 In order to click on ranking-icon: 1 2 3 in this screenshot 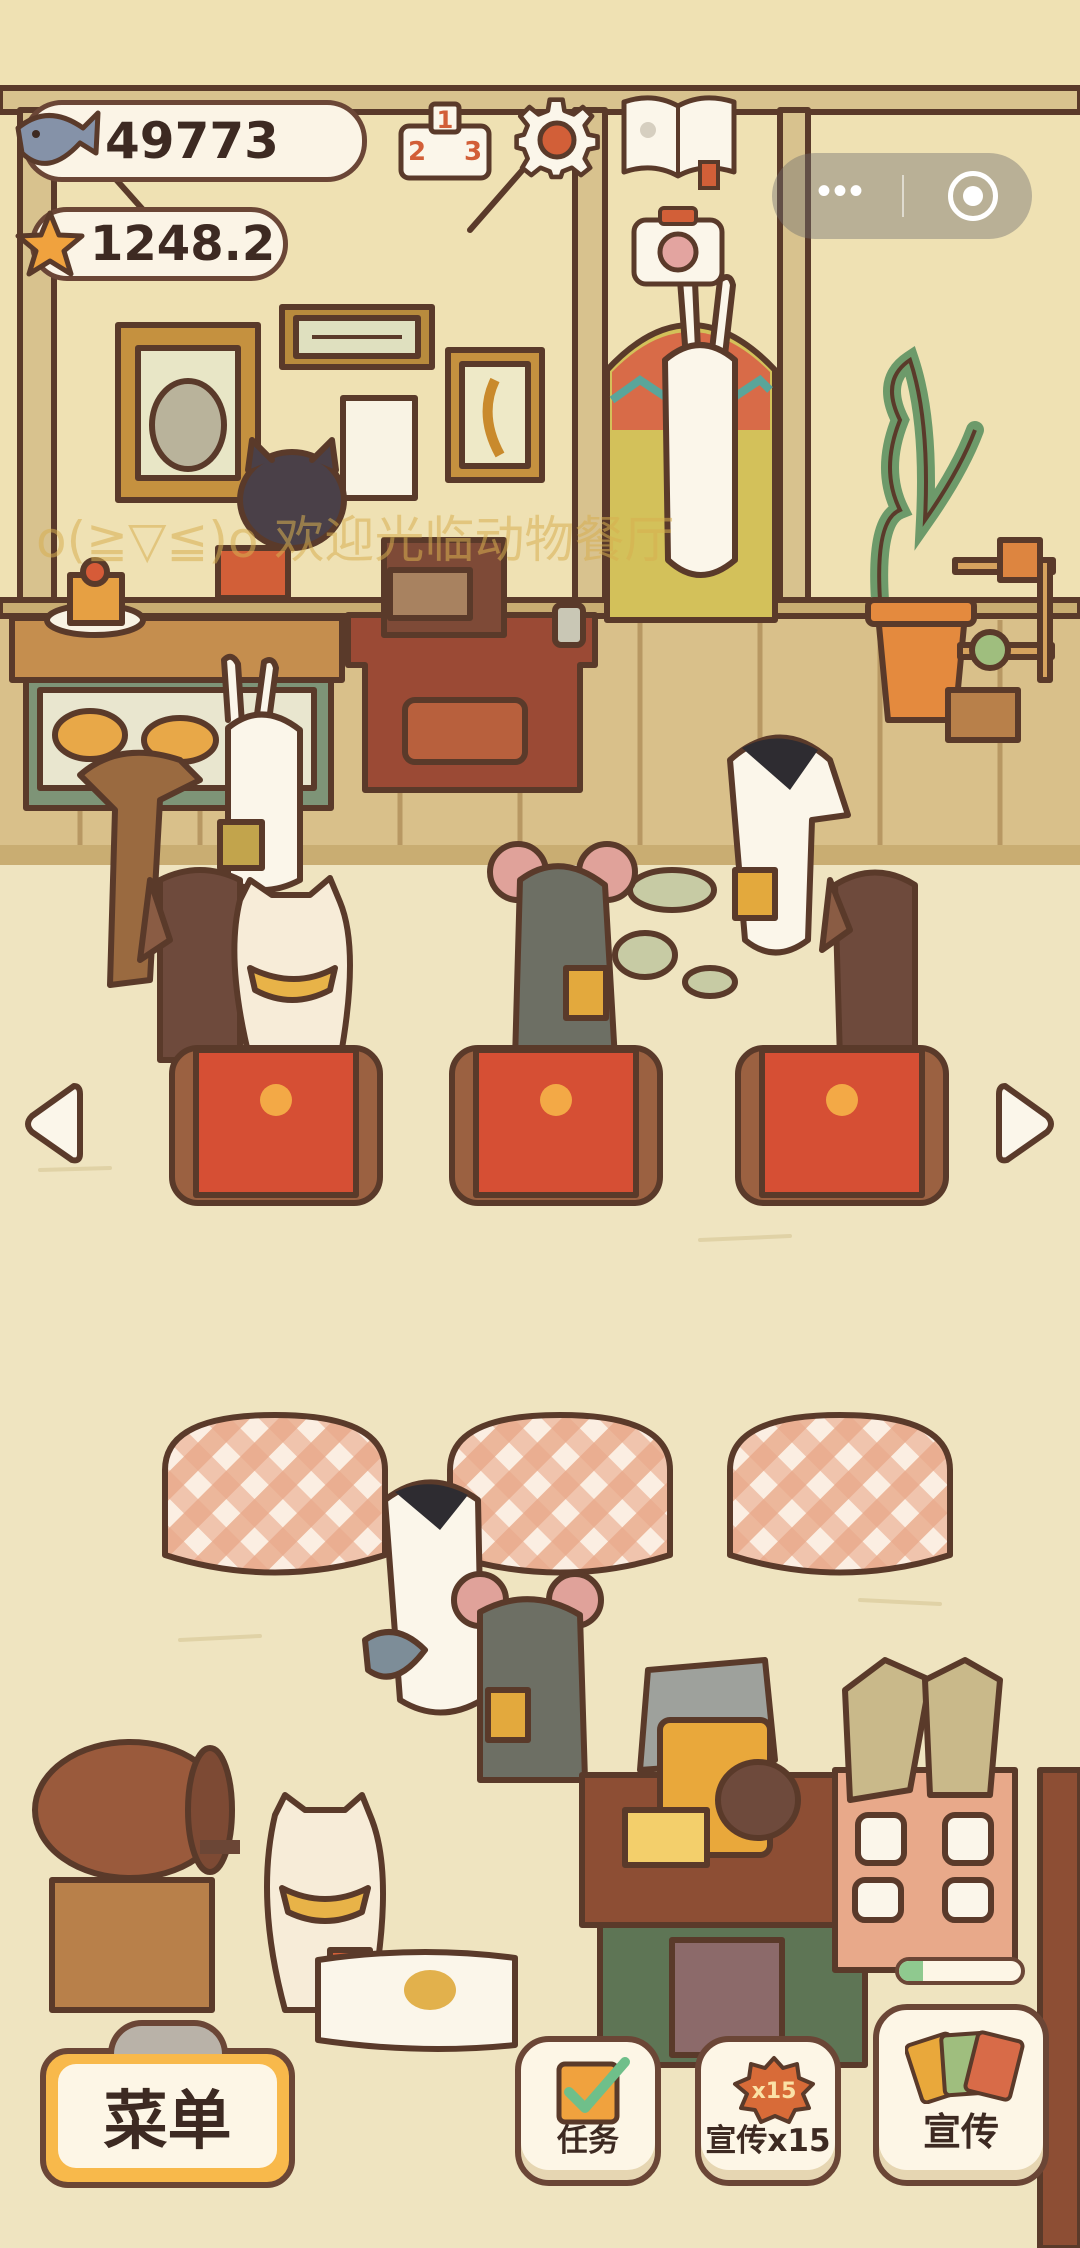, I will do `click(445, 141)`.